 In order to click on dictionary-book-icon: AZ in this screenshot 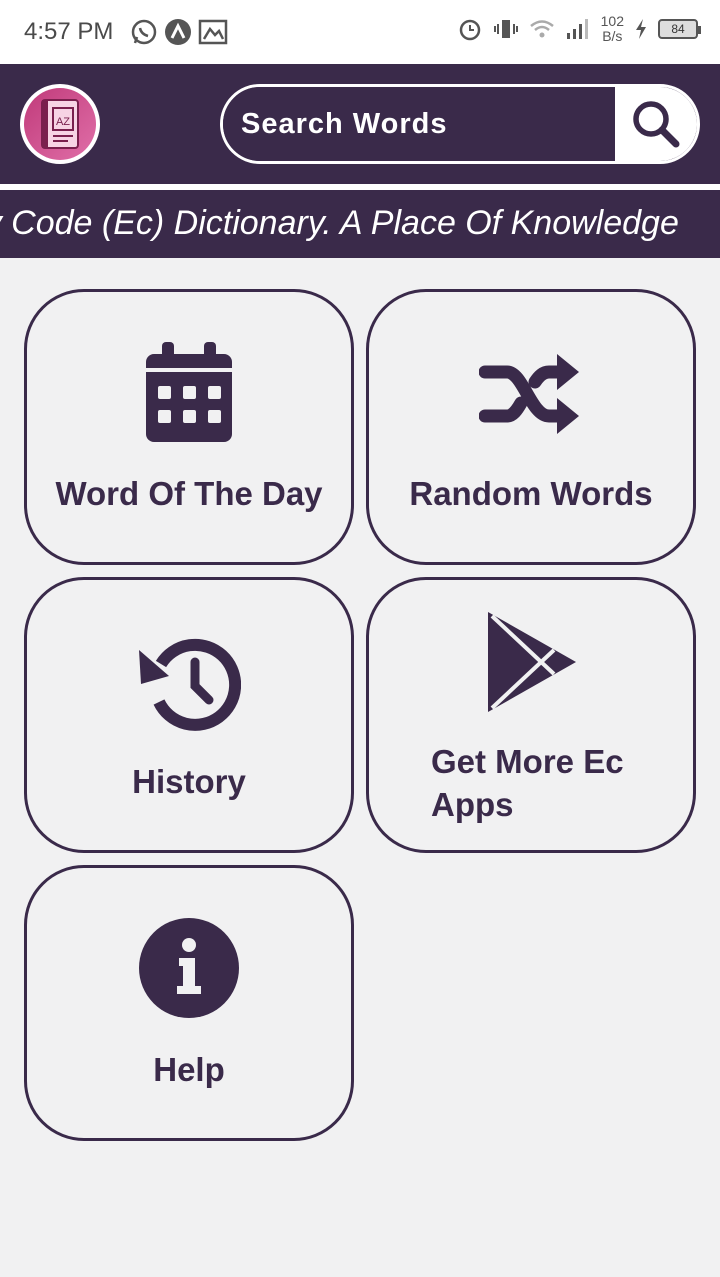, I will do `click(60, 124)`.